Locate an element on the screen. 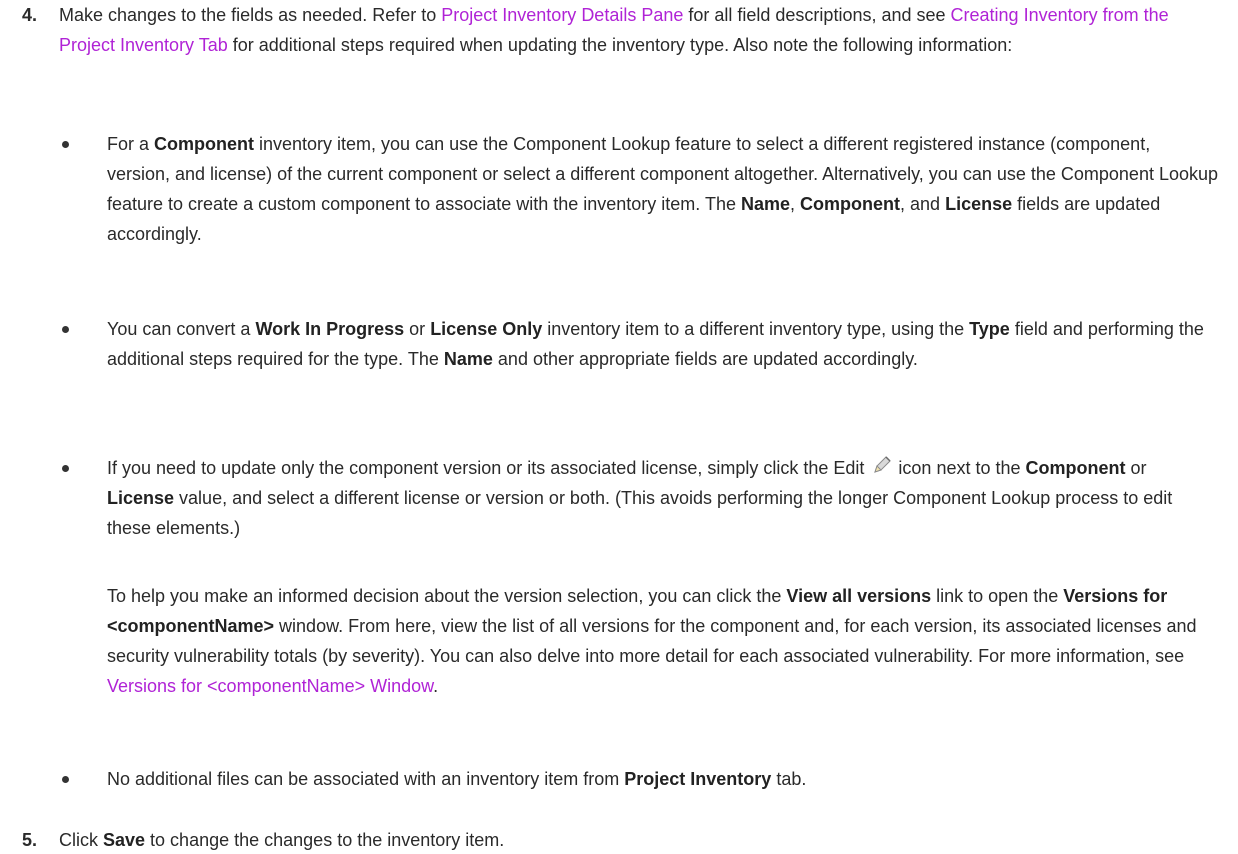 The width and height of the screenshot is (1238, 854). versions-window-link: Versions for <componentName> Window is located at coordinates (270, 686).